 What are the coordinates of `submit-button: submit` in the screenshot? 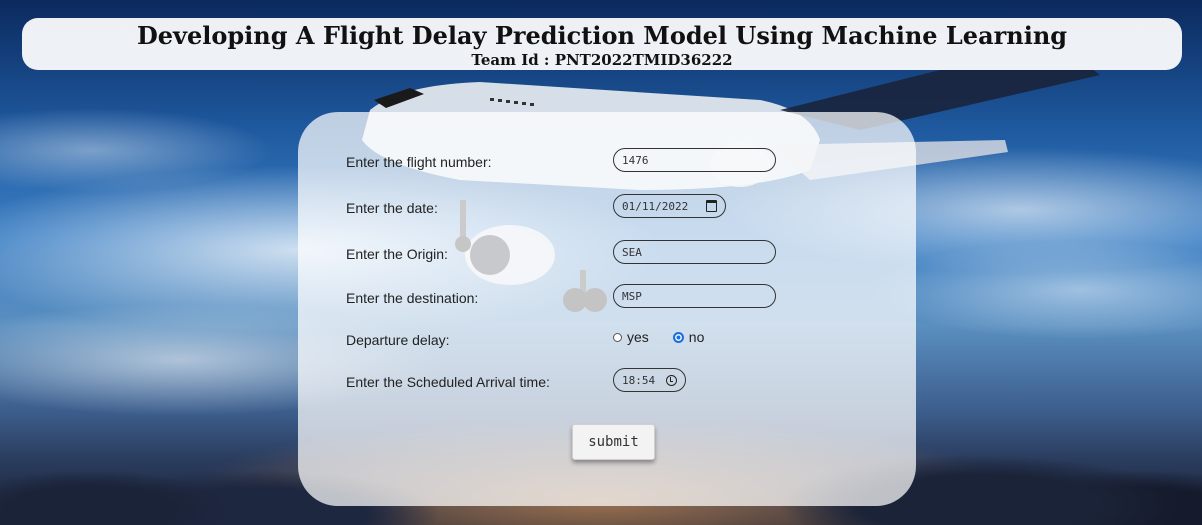 It's located at (613, 442).